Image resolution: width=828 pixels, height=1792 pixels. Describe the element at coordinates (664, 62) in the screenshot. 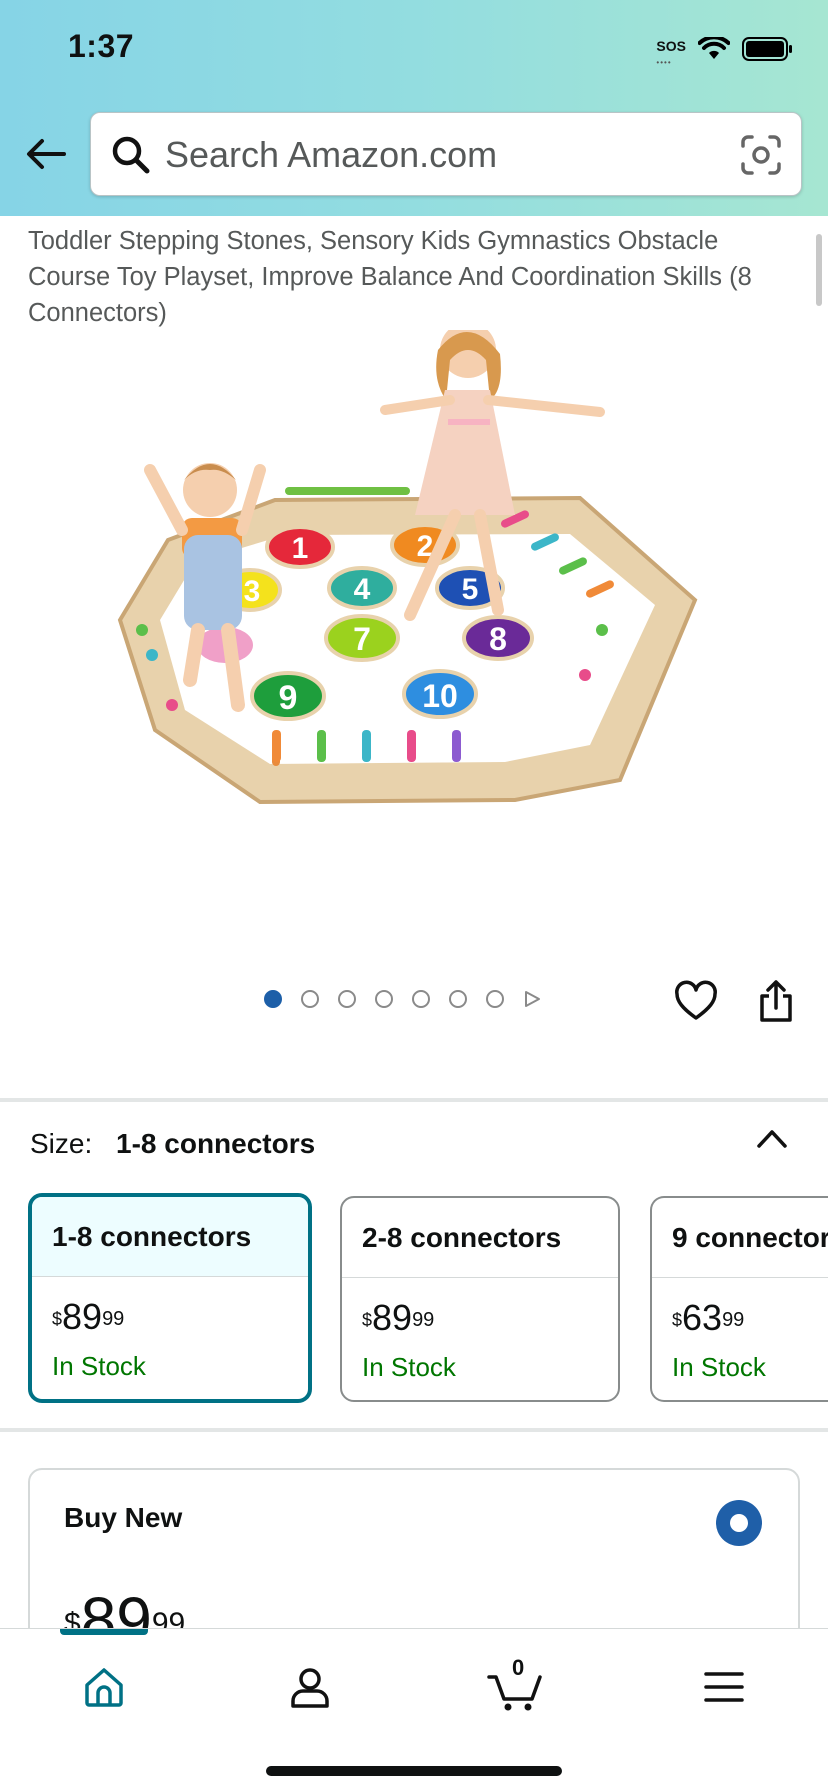

I see `signal-dots: ••••` at that location.